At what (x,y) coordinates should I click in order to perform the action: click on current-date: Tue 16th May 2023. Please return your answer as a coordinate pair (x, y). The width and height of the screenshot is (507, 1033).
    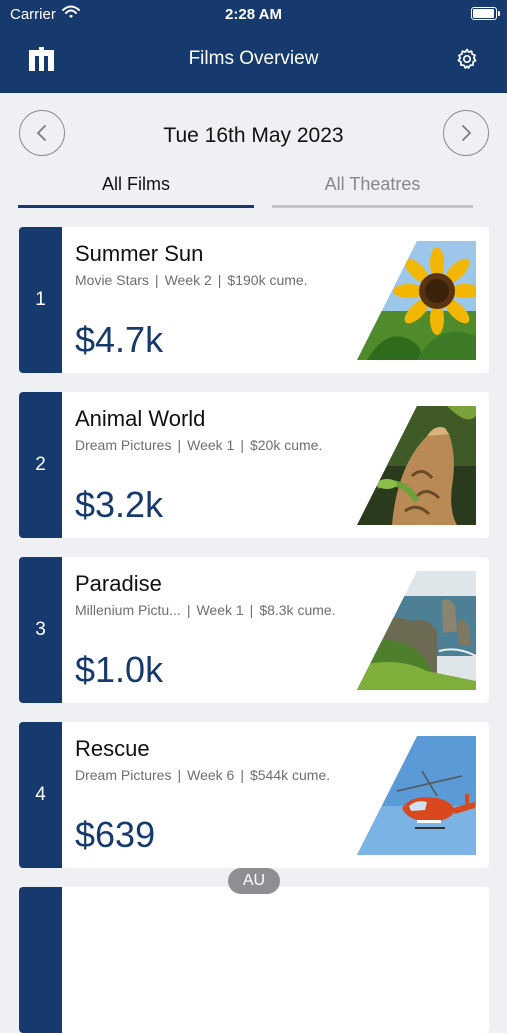
    Looking at the image, I should click on (253, 135).